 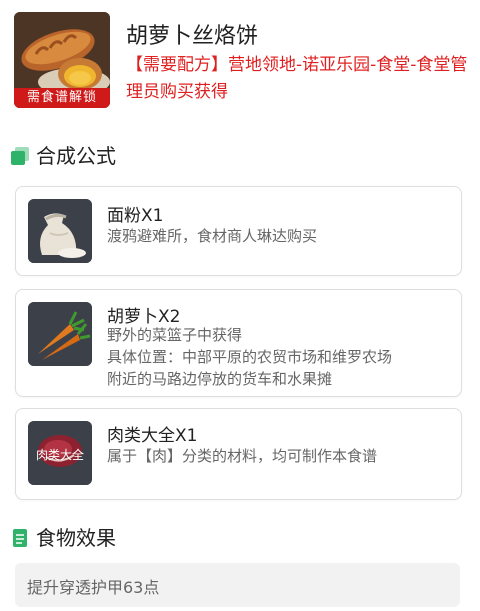 What do you see at coordinates (62, 60) in the screenshot?
I see `recipe-image: 需食谱解锁` at bounding box center [62, 60].